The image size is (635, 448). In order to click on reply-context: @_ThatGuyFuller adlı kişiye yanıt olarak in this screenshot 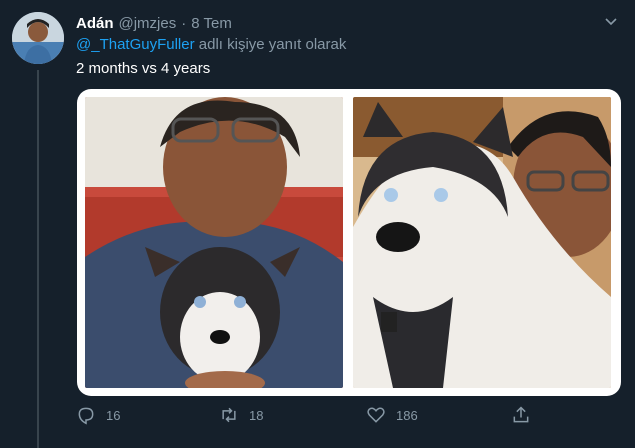, I will do `click(211, 44)`.